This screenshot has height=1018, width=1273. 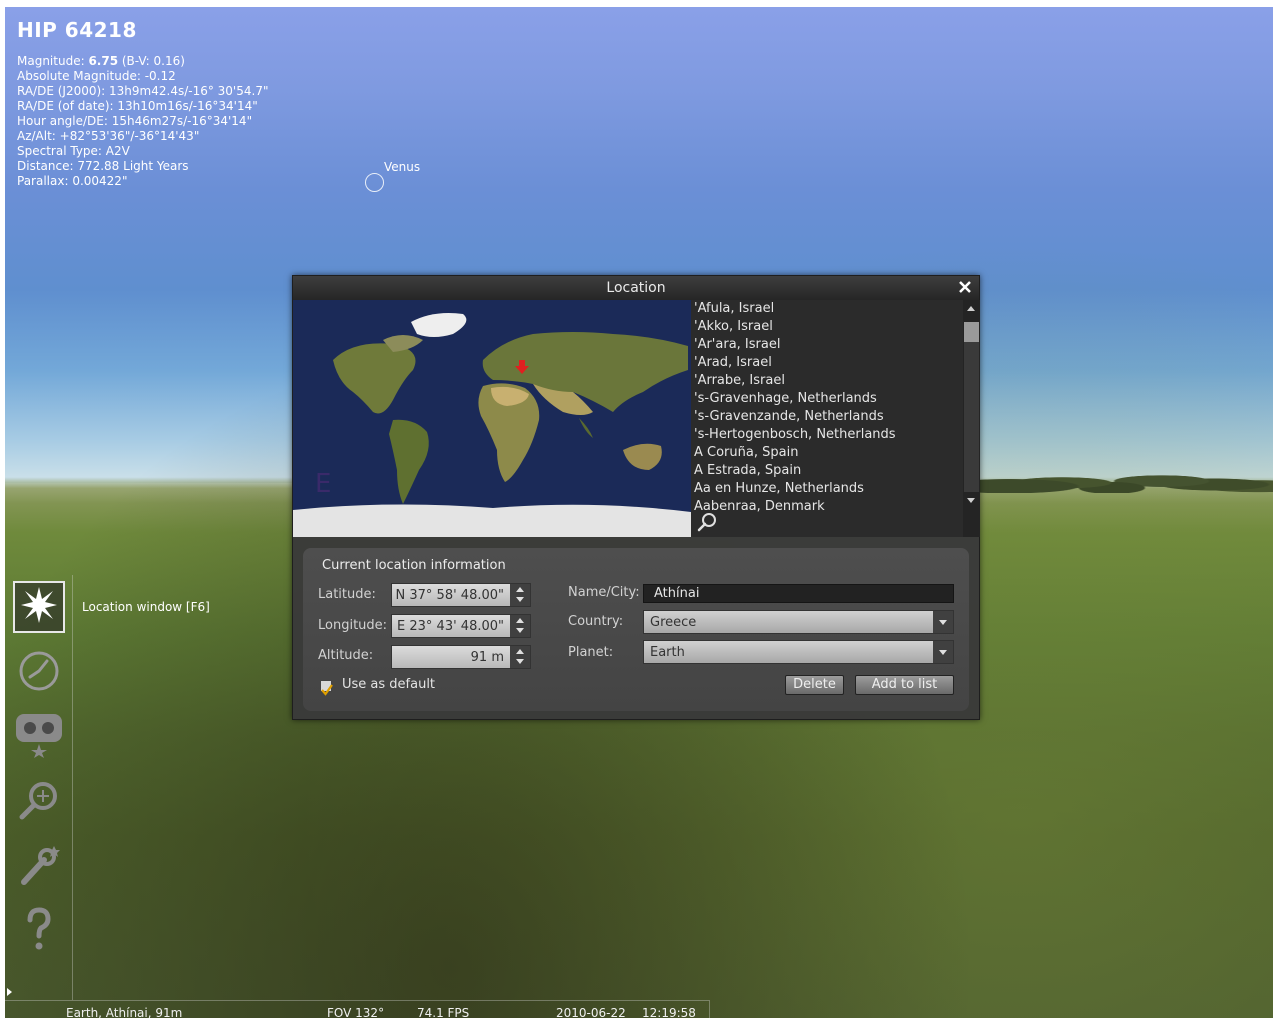 What do you see at coordinates (707, 525) in the screenshot?
I see `search-icon` at bounding box center [707, 525].